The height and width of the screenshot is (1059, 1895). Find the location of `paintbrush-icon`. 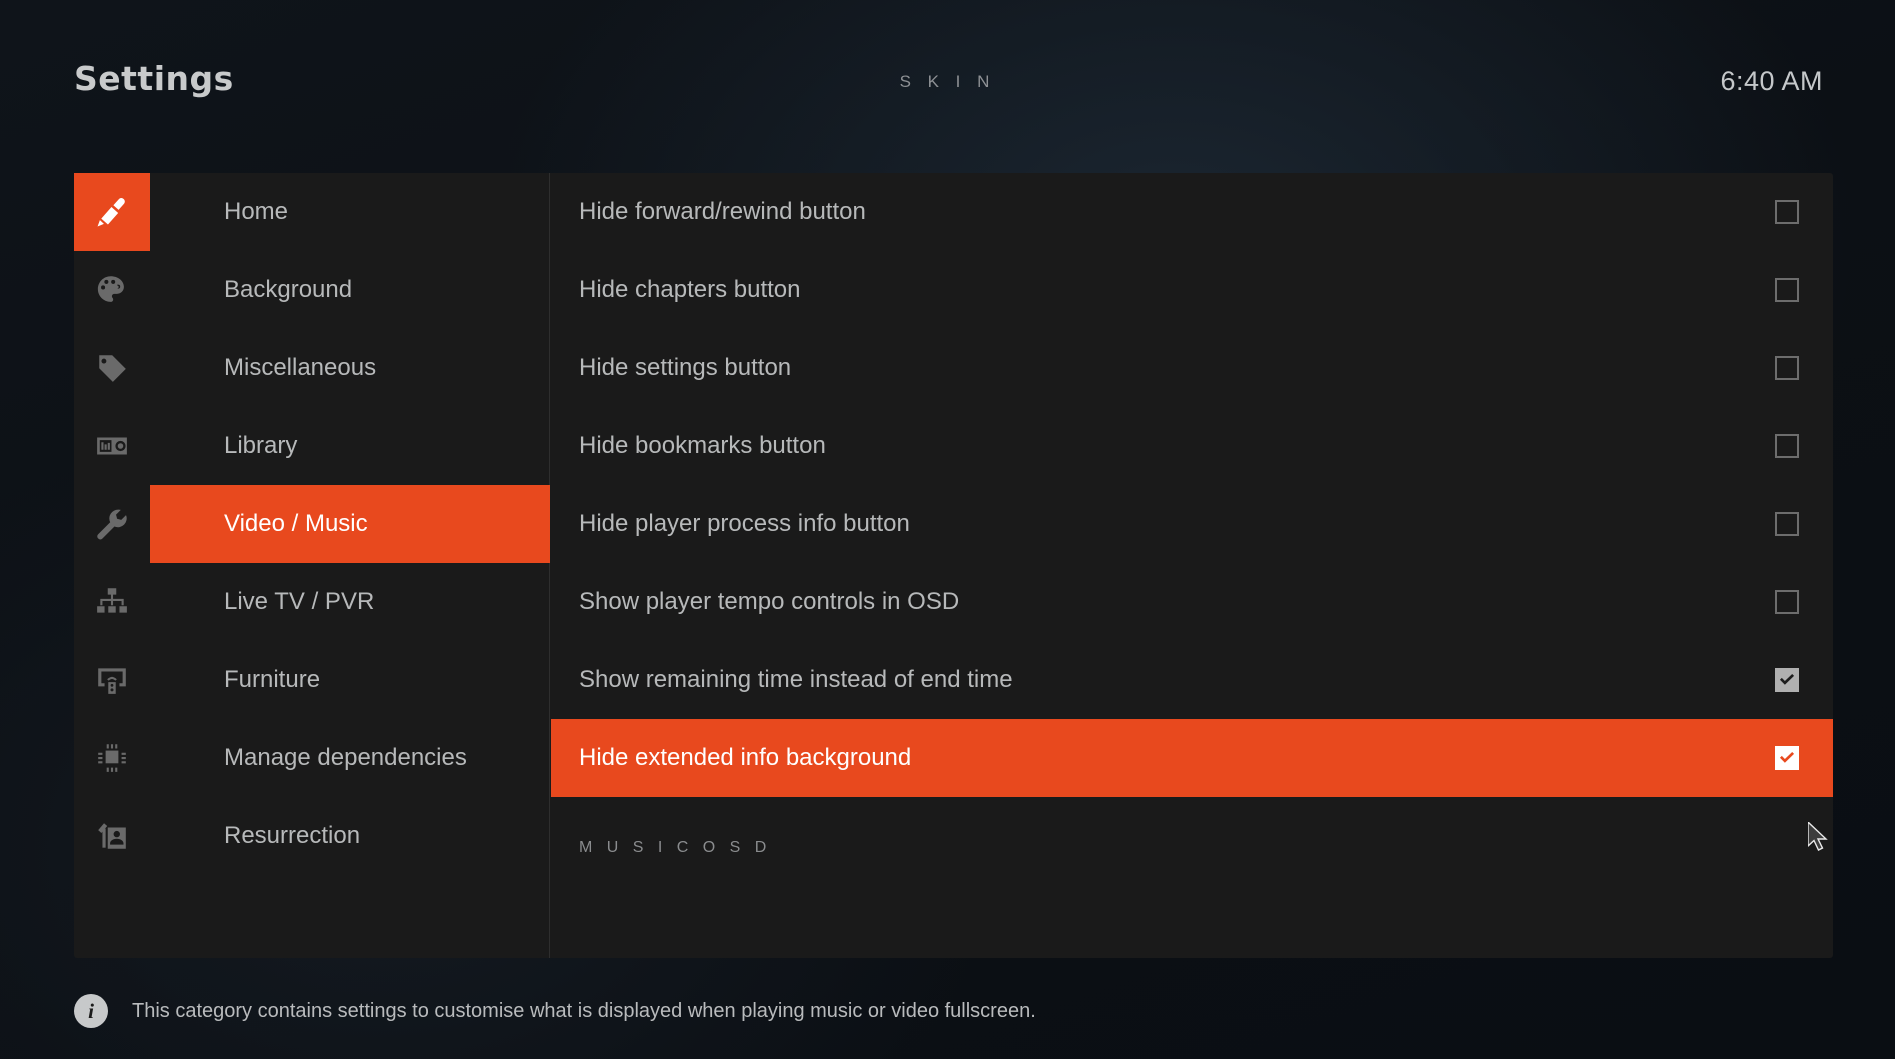

paintbrush-icon is located at coordinates (112, 212).